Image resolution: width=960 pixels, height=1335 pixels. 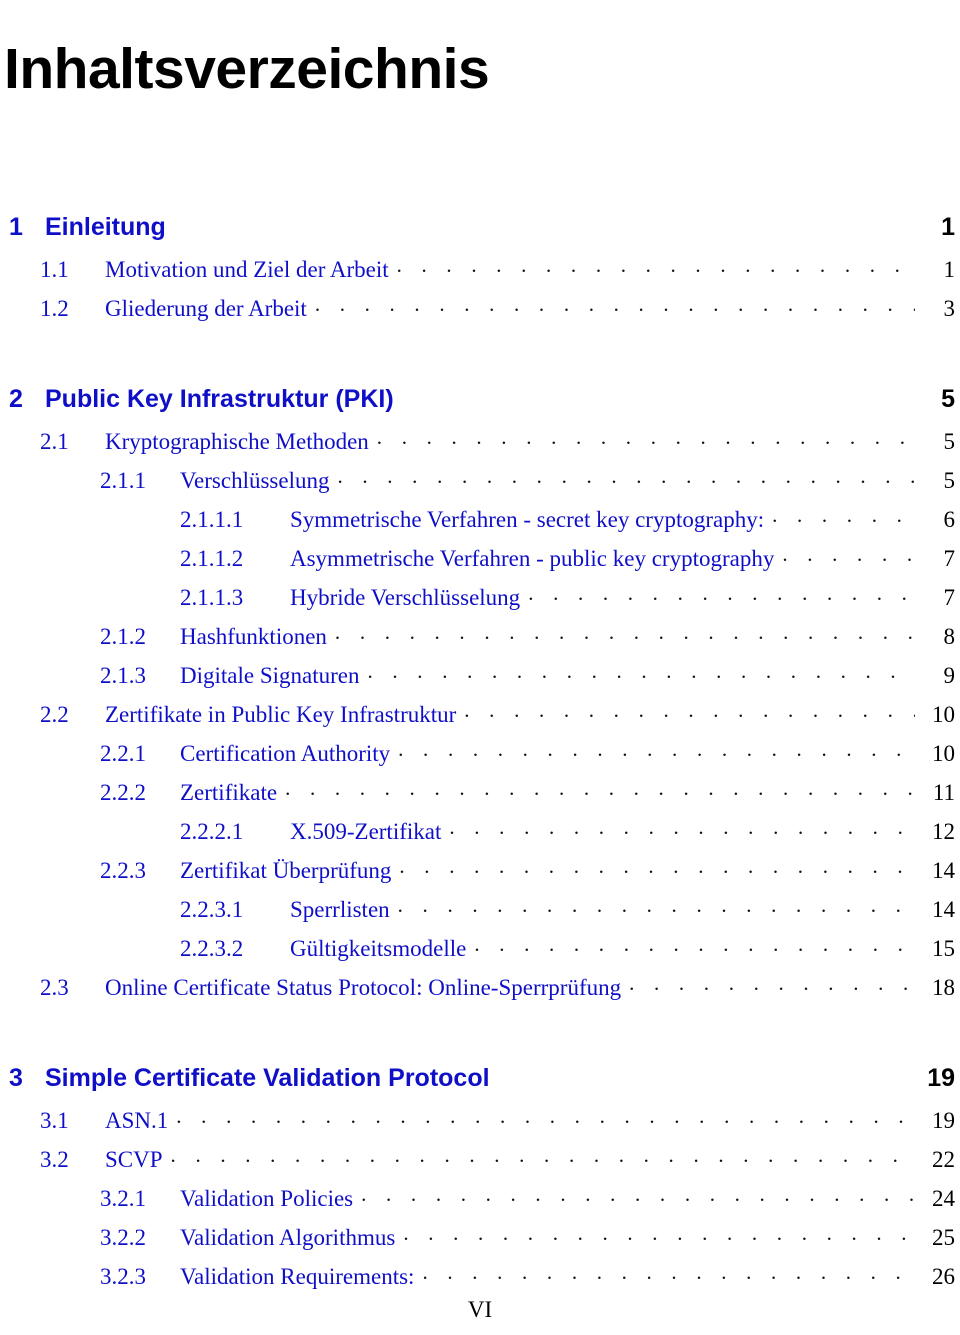 I want to click on toc-entry-label: Validation Requirements:, so click(x=297, y=1276).